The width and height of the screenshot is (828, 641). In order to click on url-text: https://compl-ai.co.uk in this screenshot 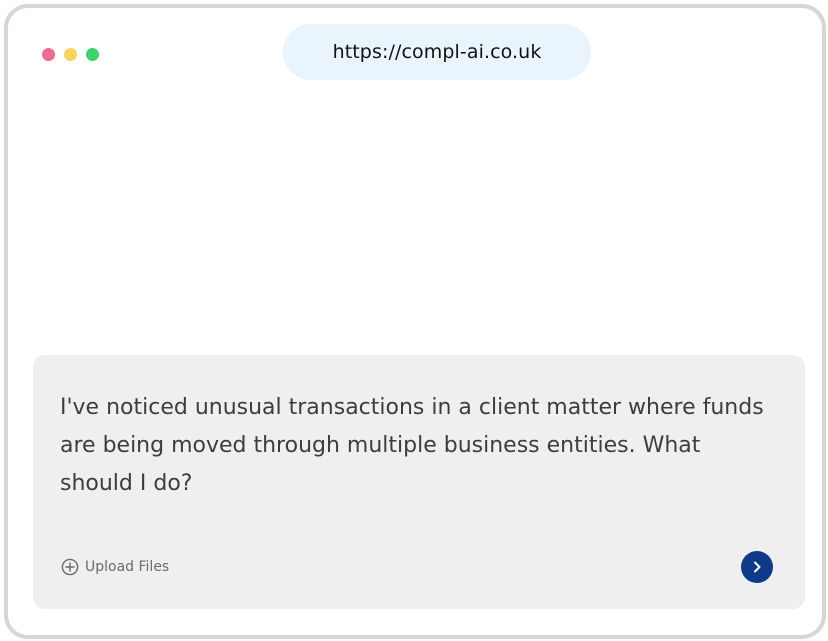, I will do `click(437, 52)`.